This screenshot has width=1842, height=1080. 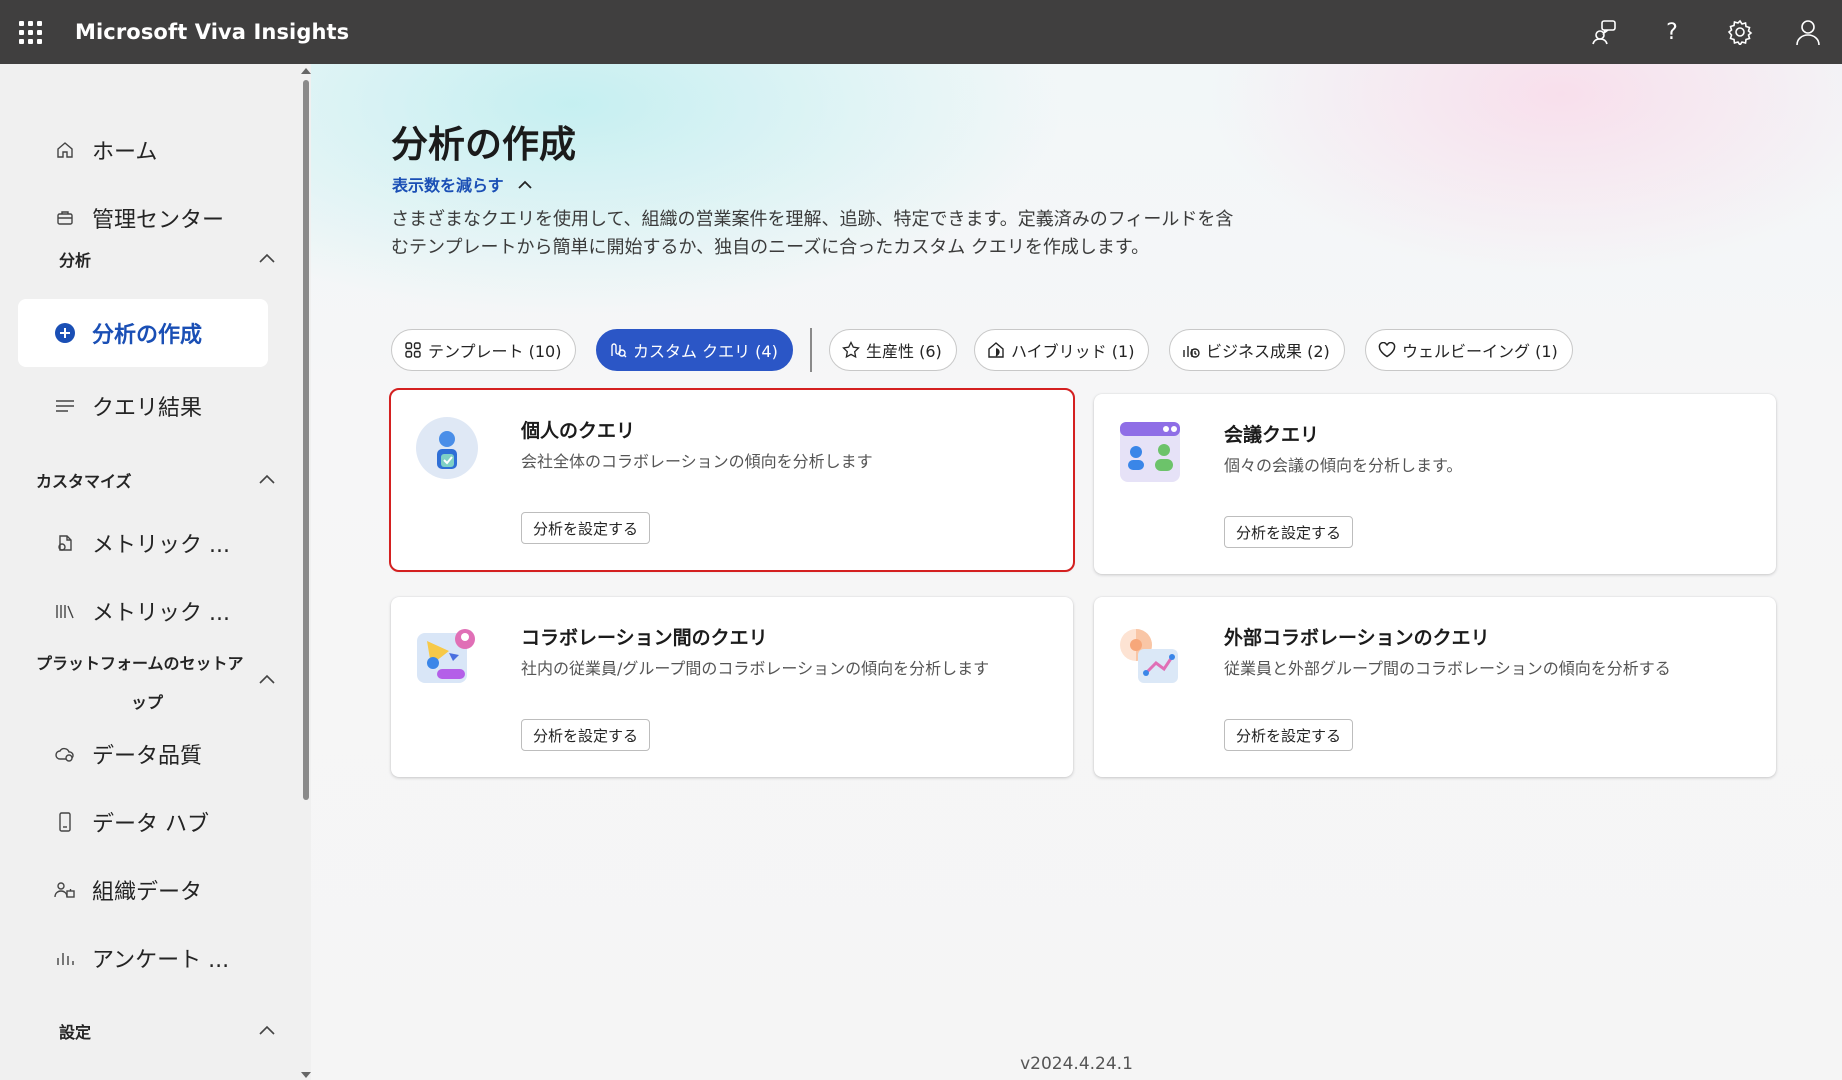 I want to click on grid-icon, so click(x=413, y=350).